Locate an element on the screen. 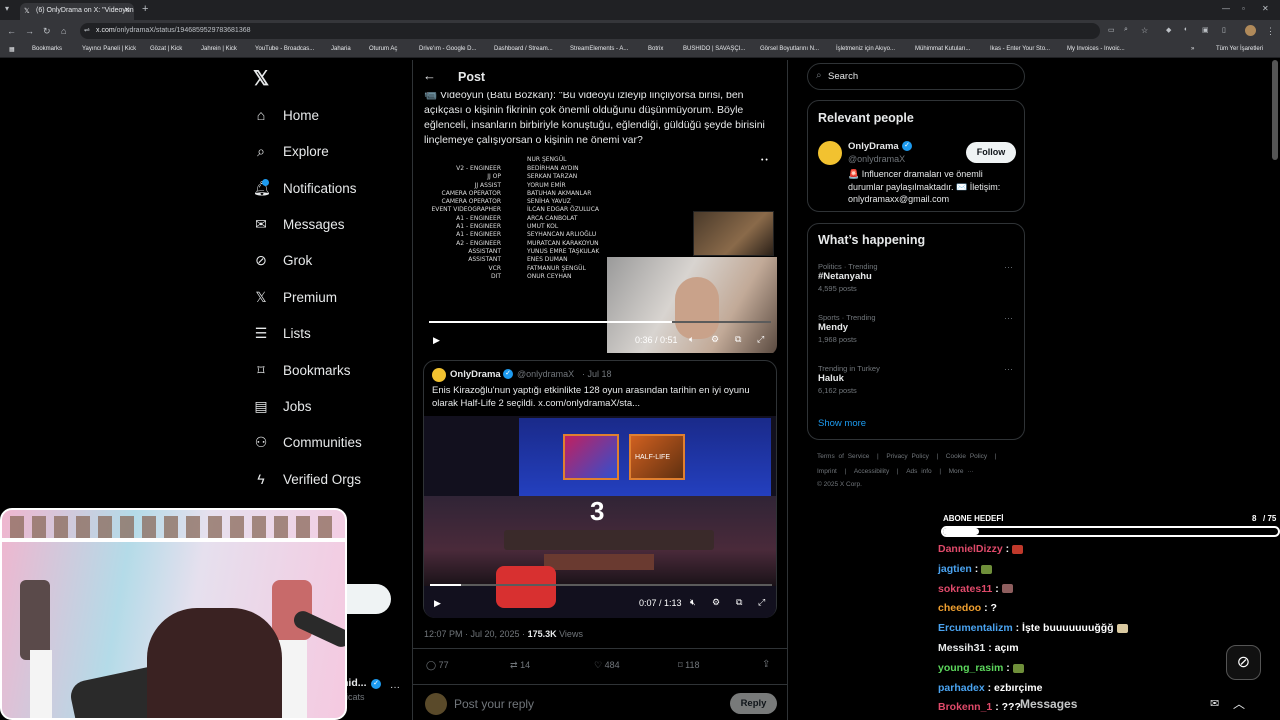 The image size is (1280, 720). minimize-icon: — is located at coordinates (1226, 8).